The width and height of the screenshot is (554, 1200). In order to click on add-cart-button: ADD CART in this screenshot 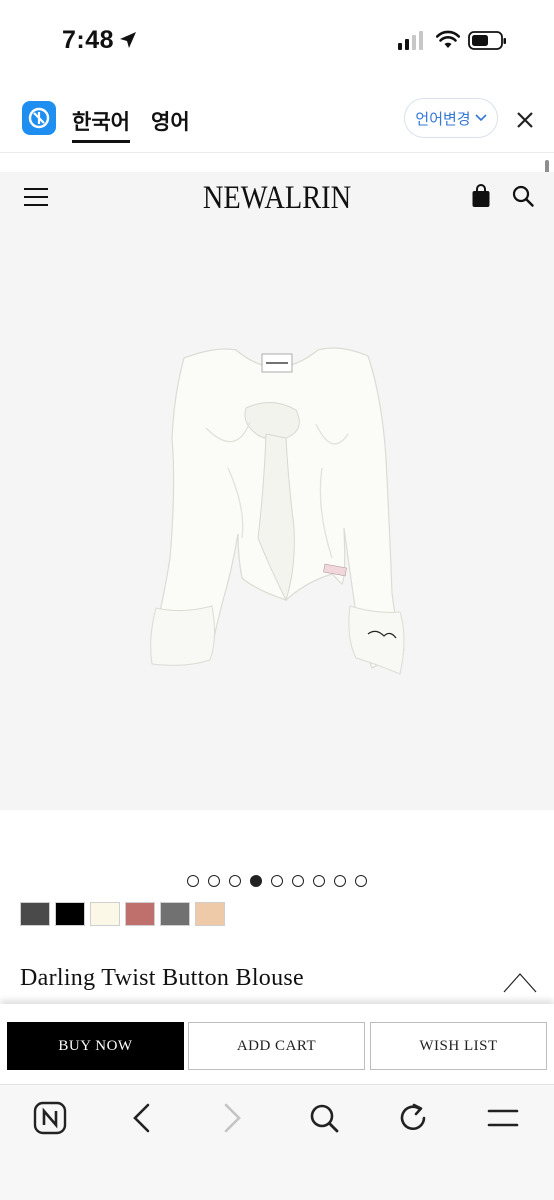, I will do `click(276, 1046)`.